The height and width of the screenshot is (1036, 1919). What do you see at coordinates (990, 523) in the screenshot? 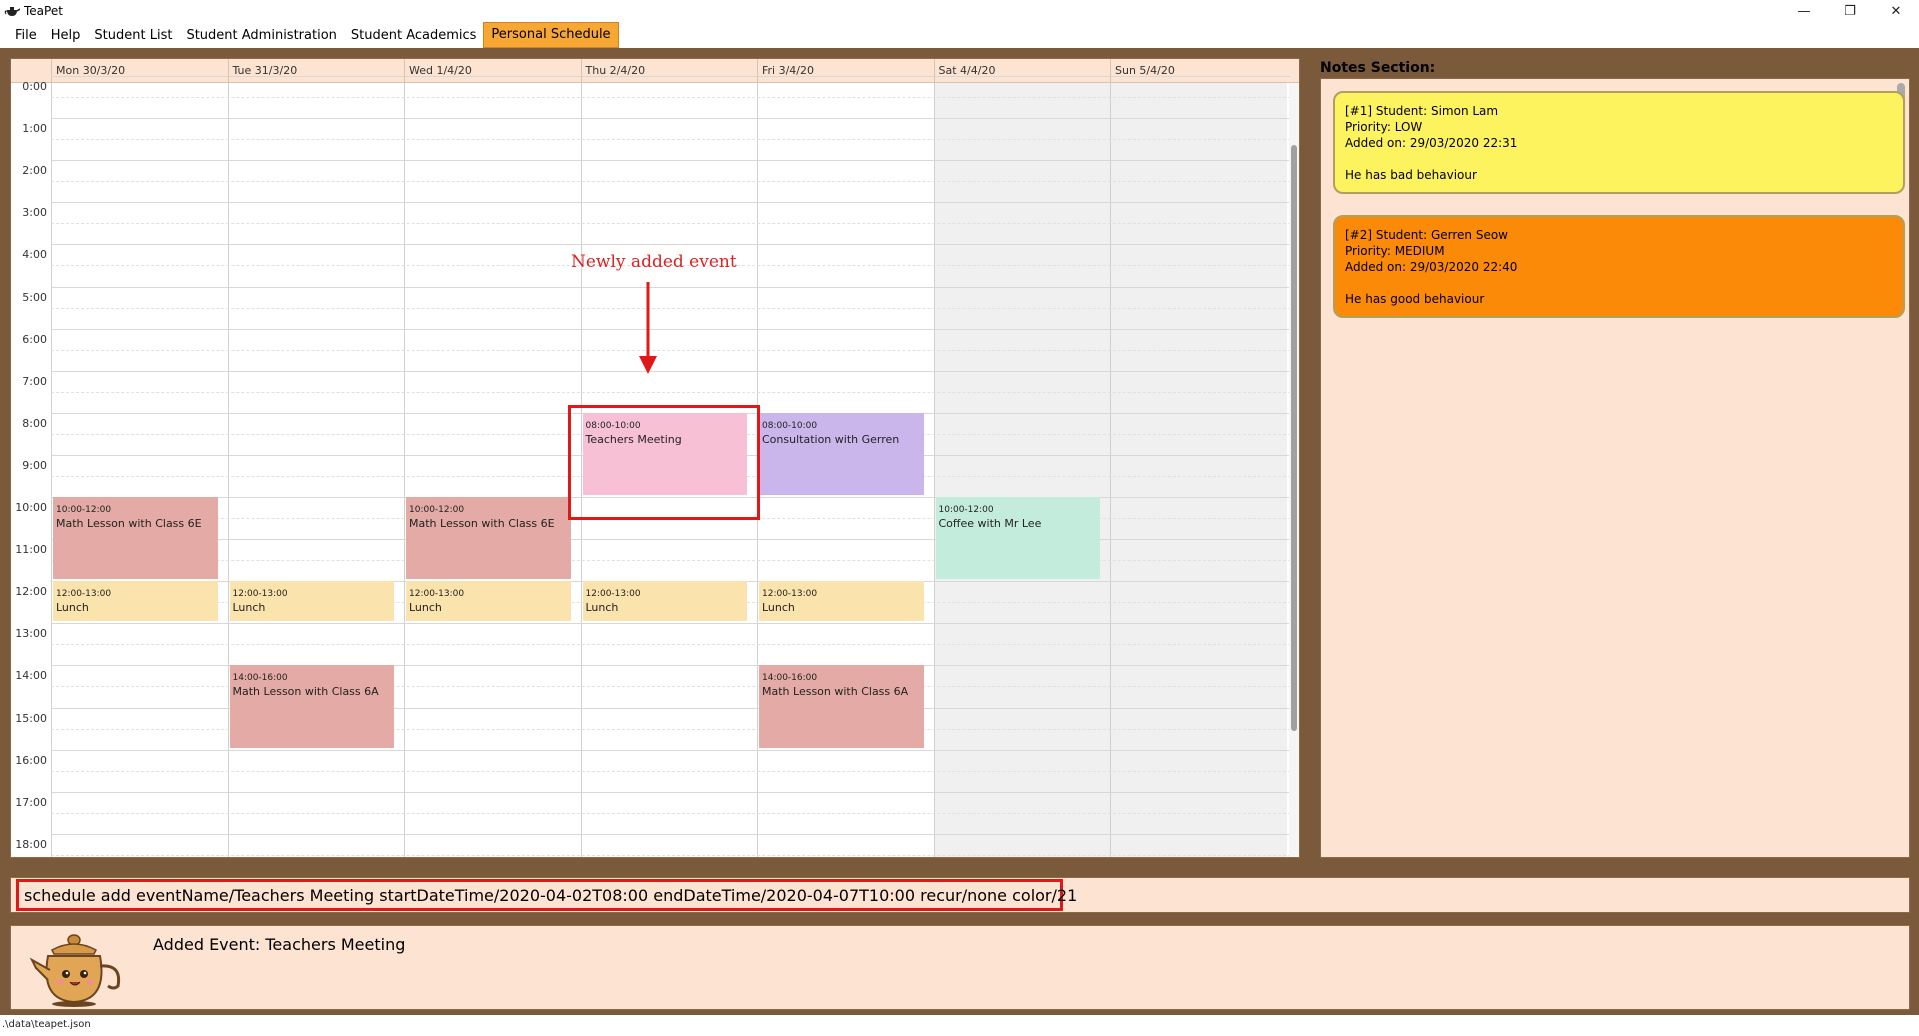
I see `event-name: Coffee with Mr Lee` at bounding box center [990, 523].